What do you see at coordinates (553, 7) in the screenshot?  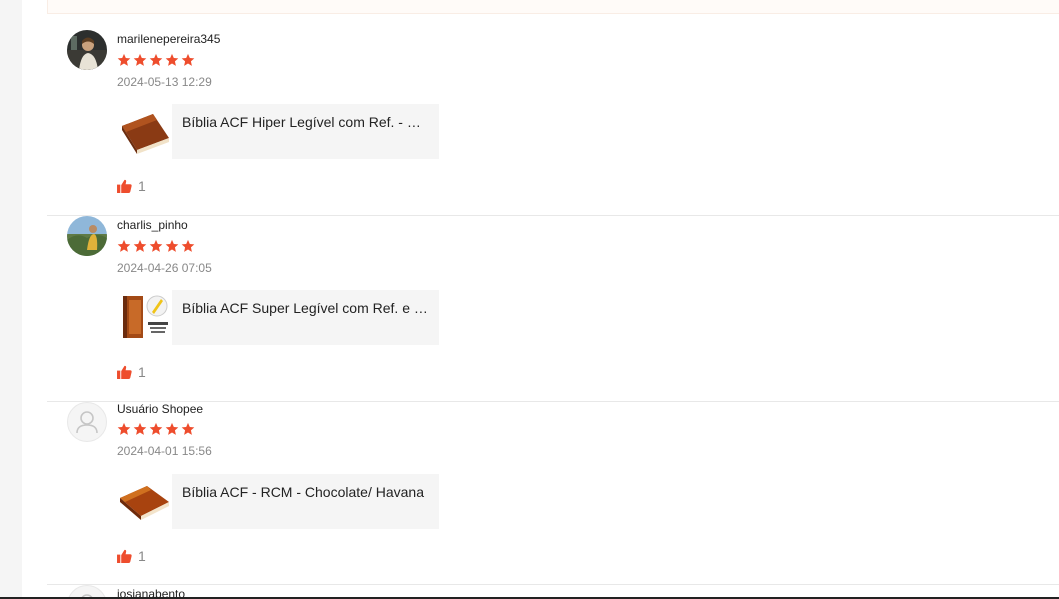 I see `rating-summary-banner` at bounding box center [553, 7].